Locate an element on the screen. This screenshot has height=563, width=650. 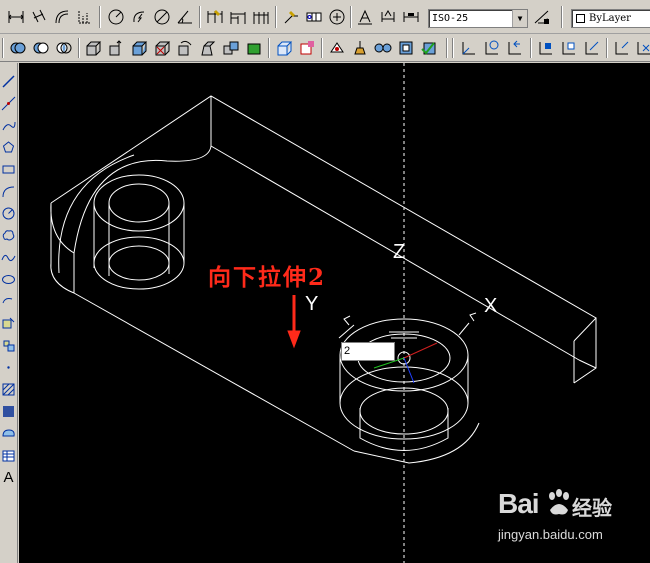
dimension-text-edit-icon is located at coordinates (388, 17).